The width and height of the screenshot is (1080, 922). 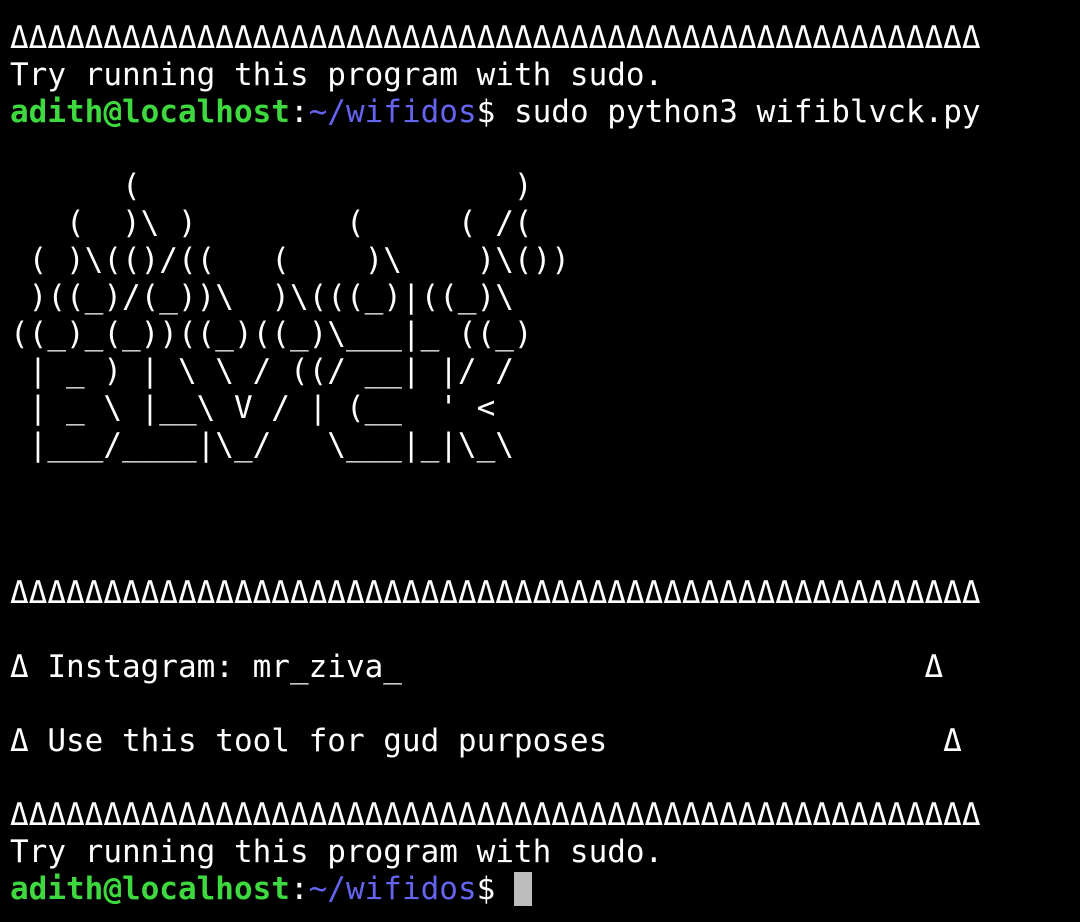 What do you see at coordinates (271, 334) in the screenshot?
I see `ascii-banner-line: ((_)_(_))((_)((_)\___|_ ((_)` at bounding box center [271, 334].